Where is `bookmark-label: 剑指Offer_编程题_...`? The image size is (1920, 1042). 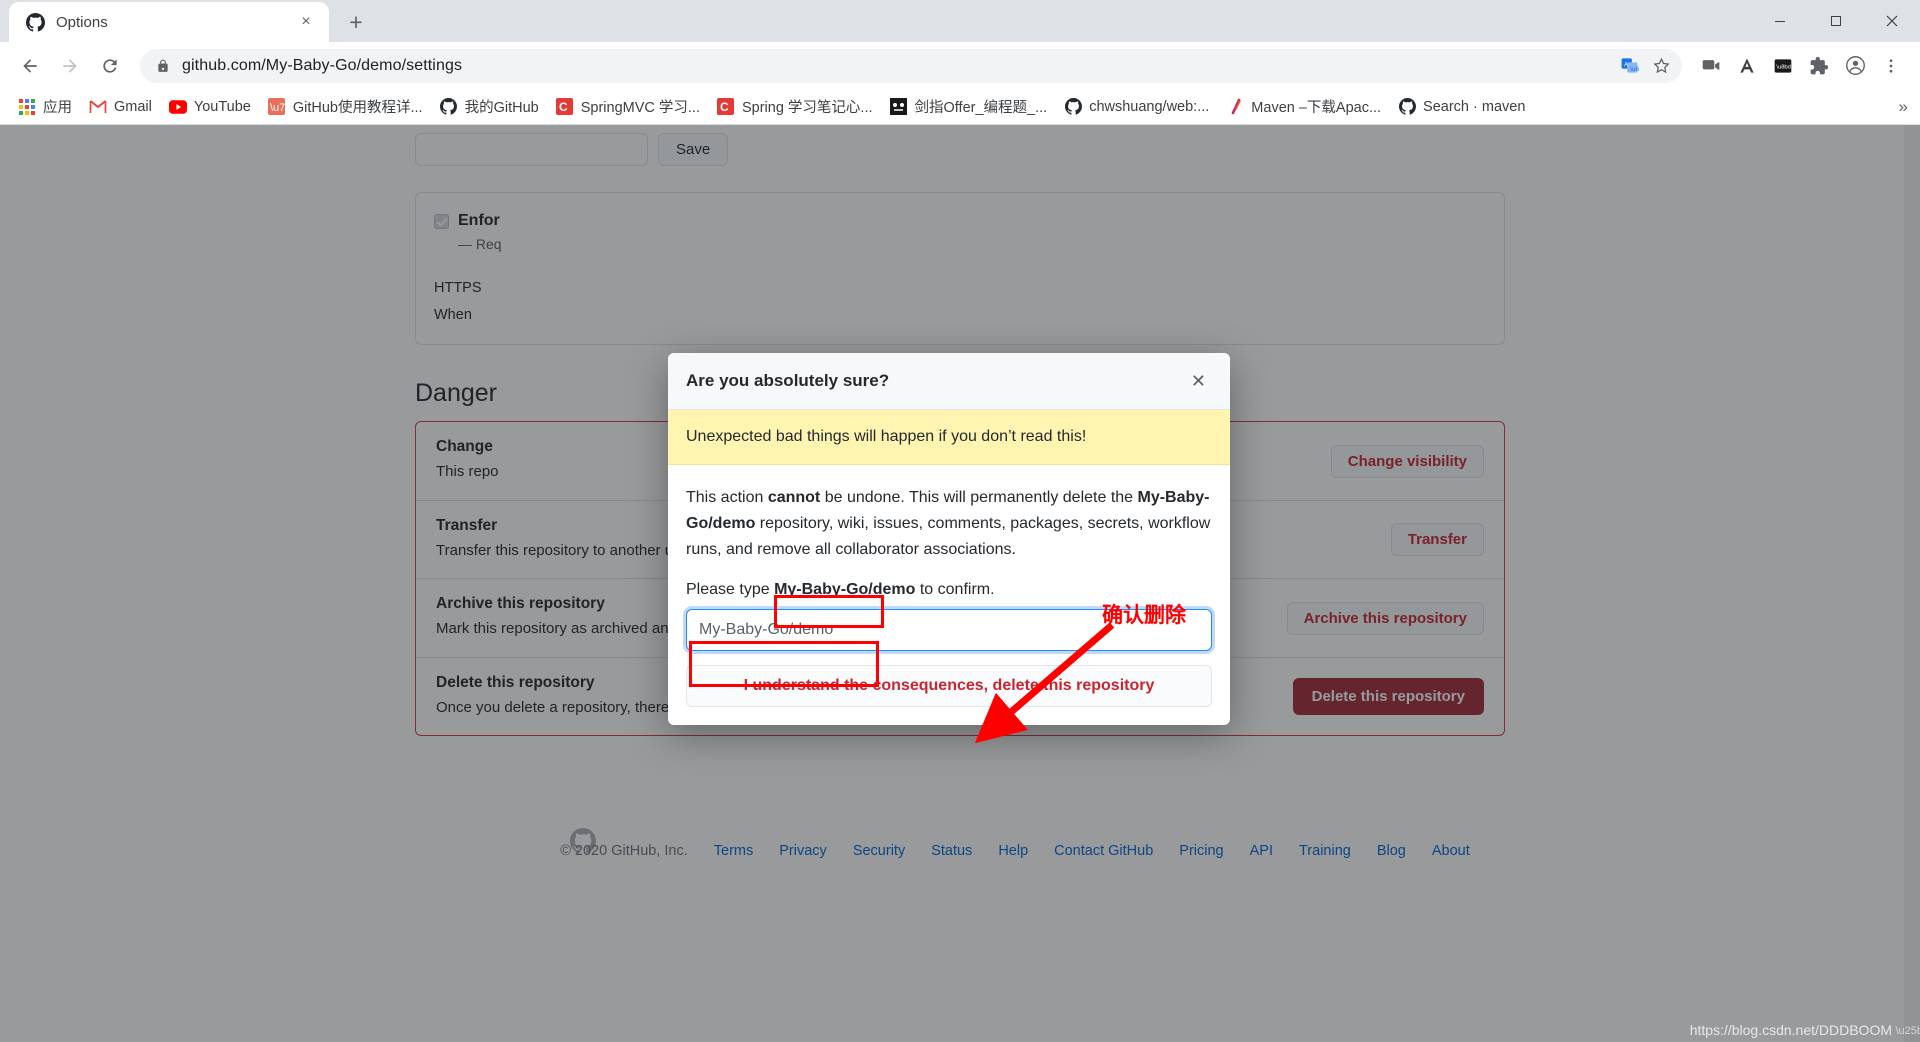 bookmark-label: 剑指Offer_编程题_... is located at coordinates (981, 108).